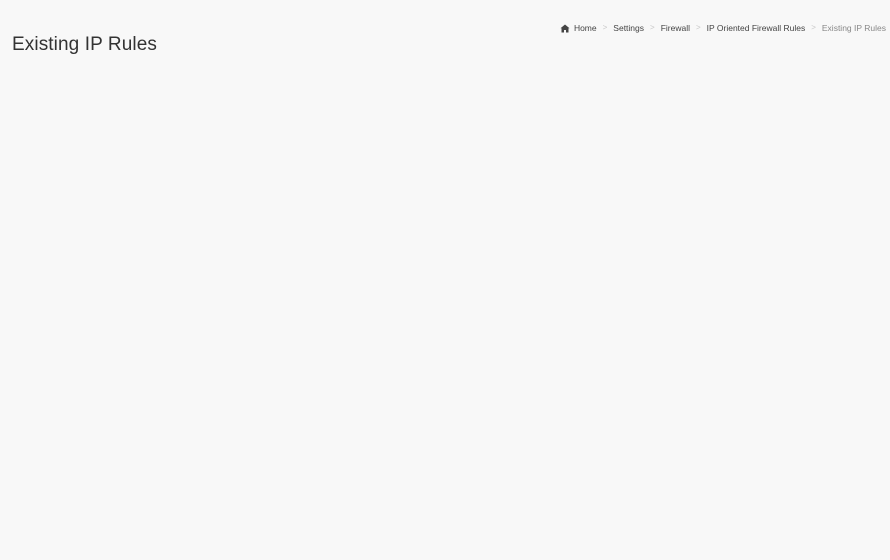  Describe the element at coordinates (628, 28) in the screenshot. I see `breadcrumb-settings: Settings` at that location.